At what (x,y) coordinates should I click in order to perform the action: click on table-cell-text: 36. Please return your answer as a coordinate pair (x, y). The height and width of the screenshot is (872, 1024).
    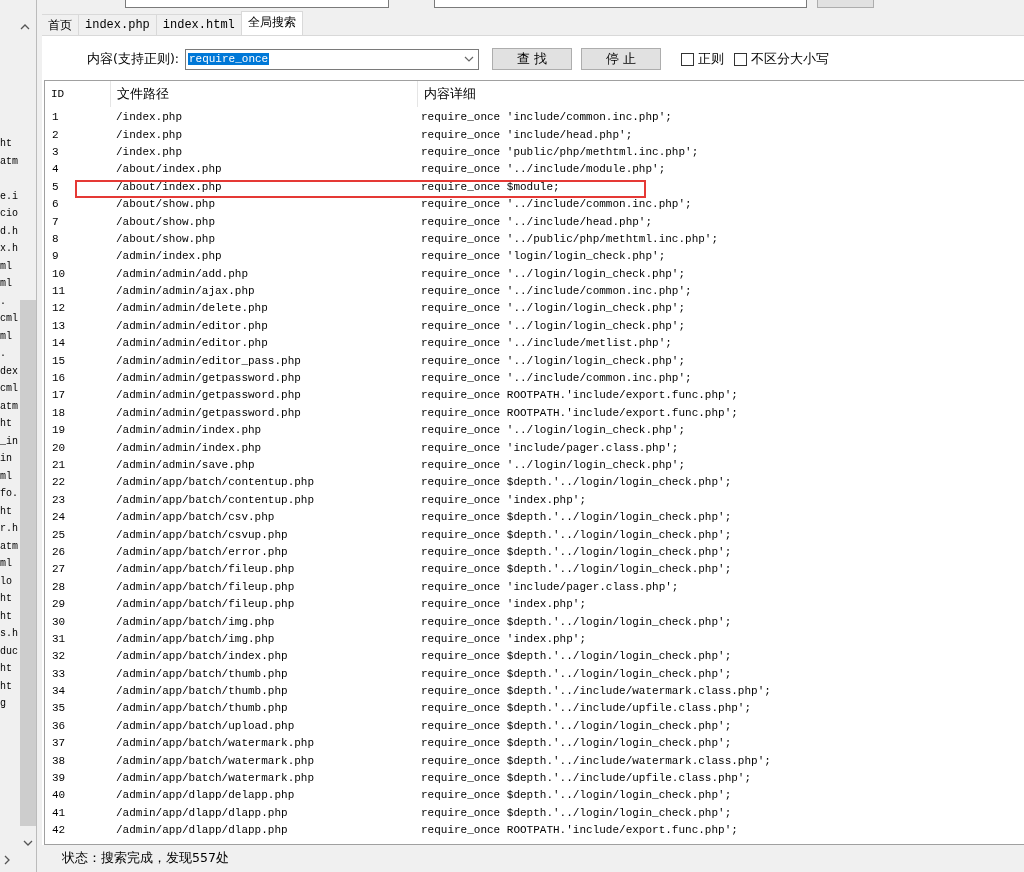
    Looking at the image, I should click on (59, 726).